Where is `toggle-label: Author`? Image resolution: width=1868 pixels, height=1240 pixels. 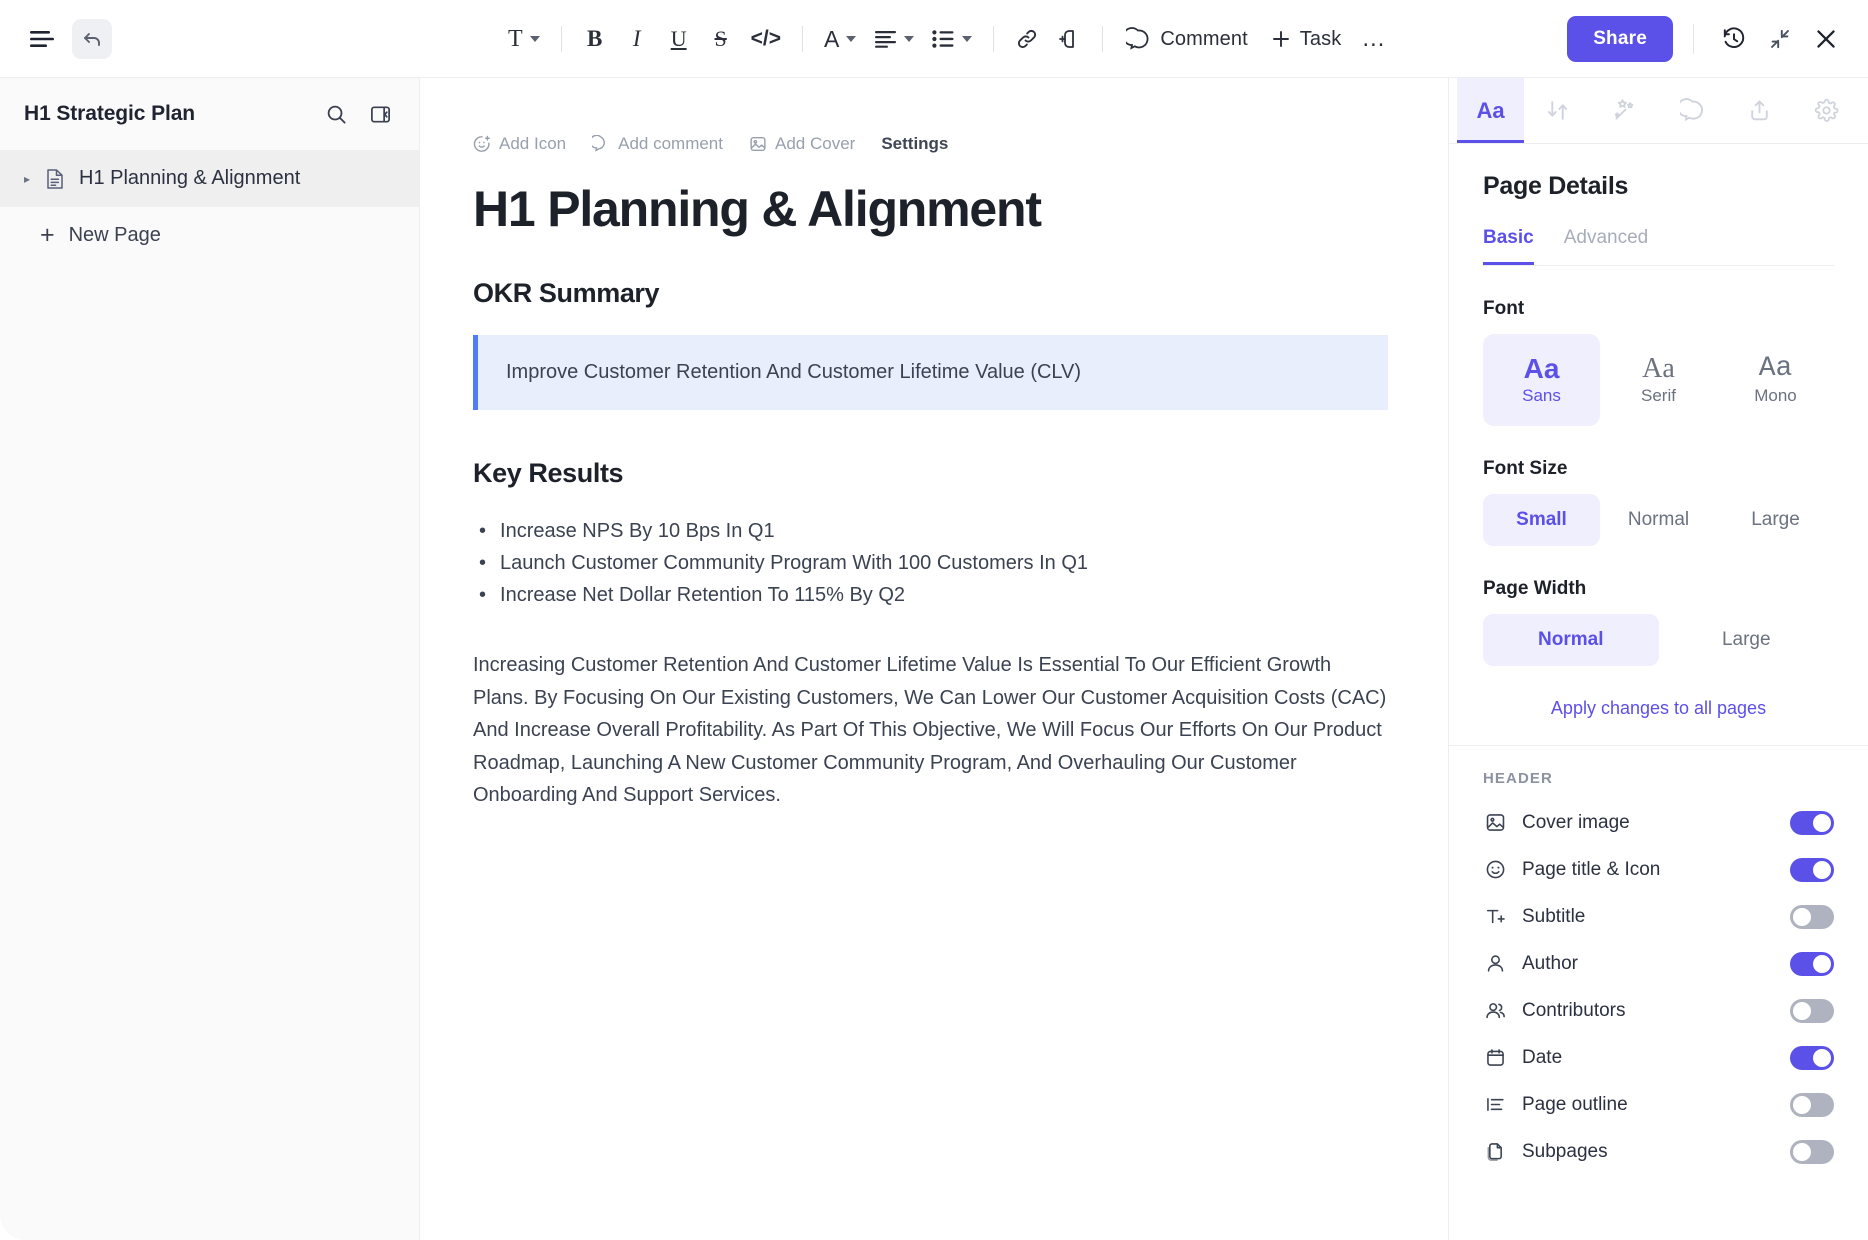 toggle-label: Author is located at coordinates (1550, 963).